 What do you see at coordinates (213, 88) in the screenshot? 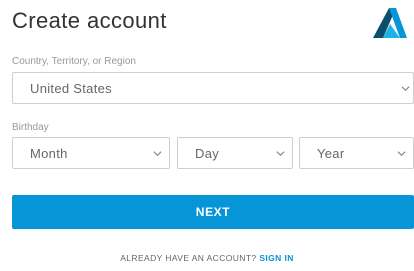
I see `country-select: United States` at bounding box center [213, 88].